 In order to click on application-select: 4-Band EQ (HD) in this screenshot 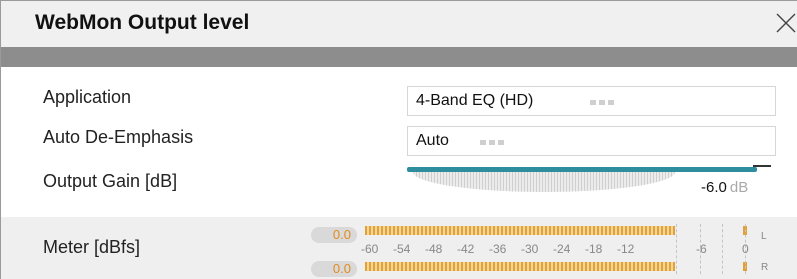, I will do `click(591, 101)`.